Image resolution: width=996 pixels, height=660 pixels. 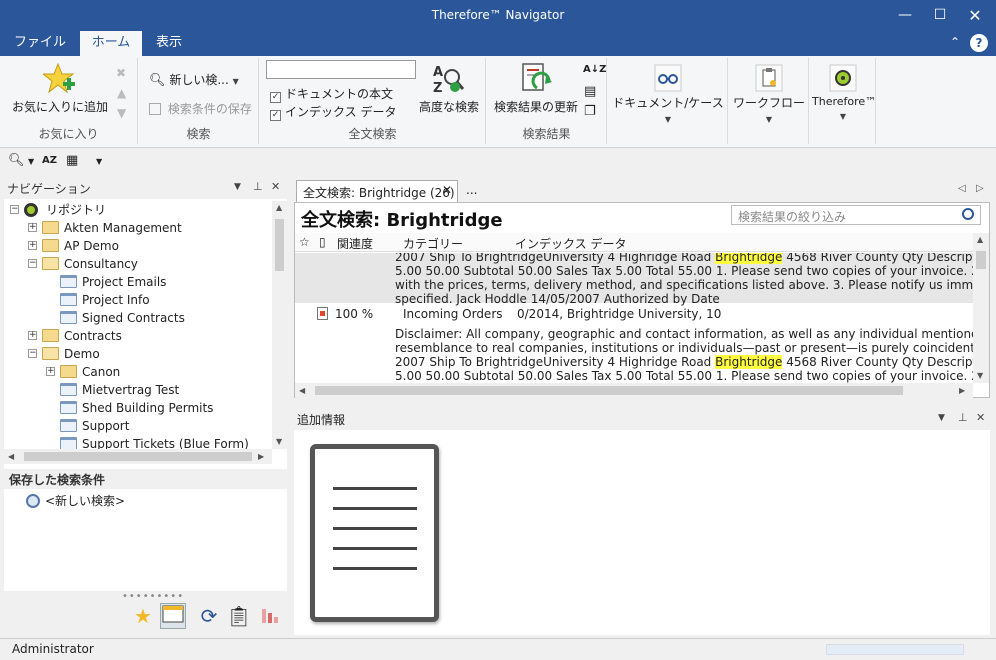 I want to click on filter-results-input: 検索結果の絞り込み, so click(x=856, y=215).